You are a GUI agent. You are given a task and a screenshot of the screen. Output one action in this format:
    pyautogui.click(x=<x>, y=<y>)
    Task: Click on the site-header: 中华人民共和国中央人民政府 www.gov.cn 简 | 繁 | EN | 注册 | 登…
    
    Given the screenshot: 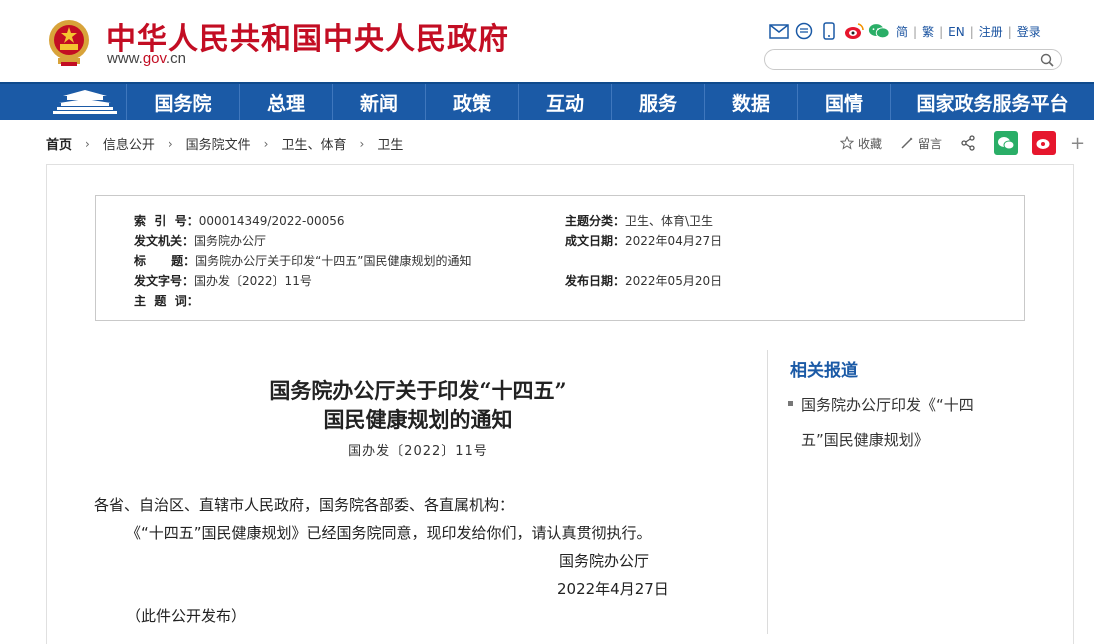 What is the action you would take?
    pyautogui.click(x=547, y=41)
    